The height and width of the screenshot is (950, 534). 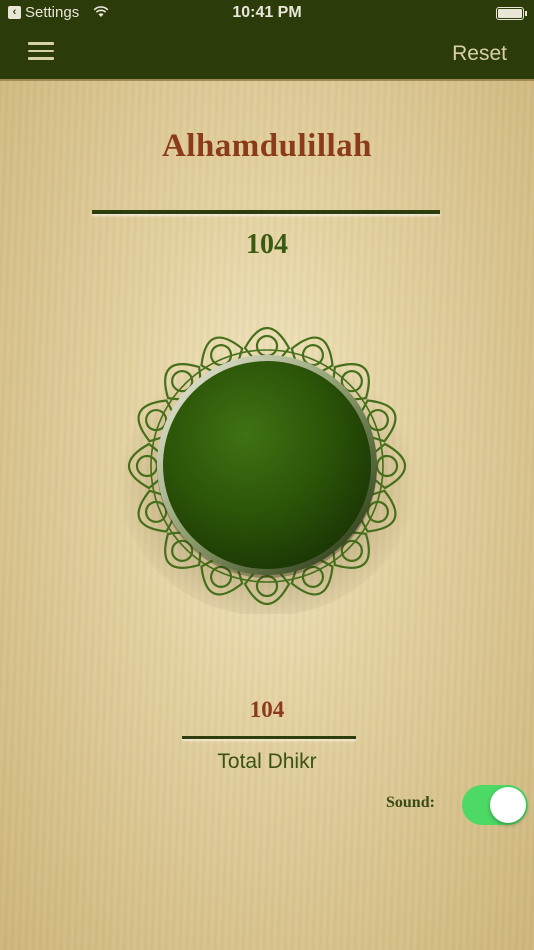 What do you see at coordinates (508, 805) in the screenshot?
I see `toggle-knob` at bounding box center [508, 805].